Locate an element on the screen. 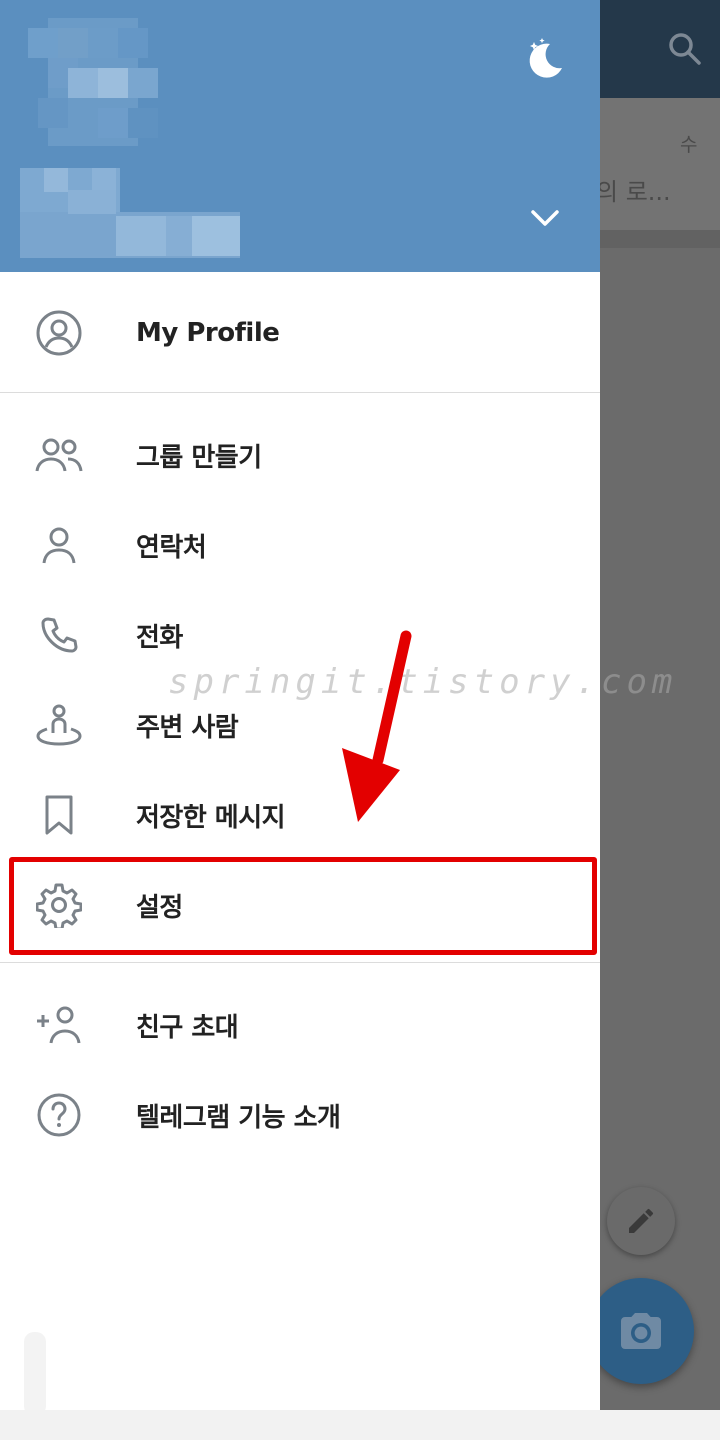 Image resolution: width=720 pixels, height=1440 pixels. menu-item-my-profile: My Profile is located at coordinates (300, 333).